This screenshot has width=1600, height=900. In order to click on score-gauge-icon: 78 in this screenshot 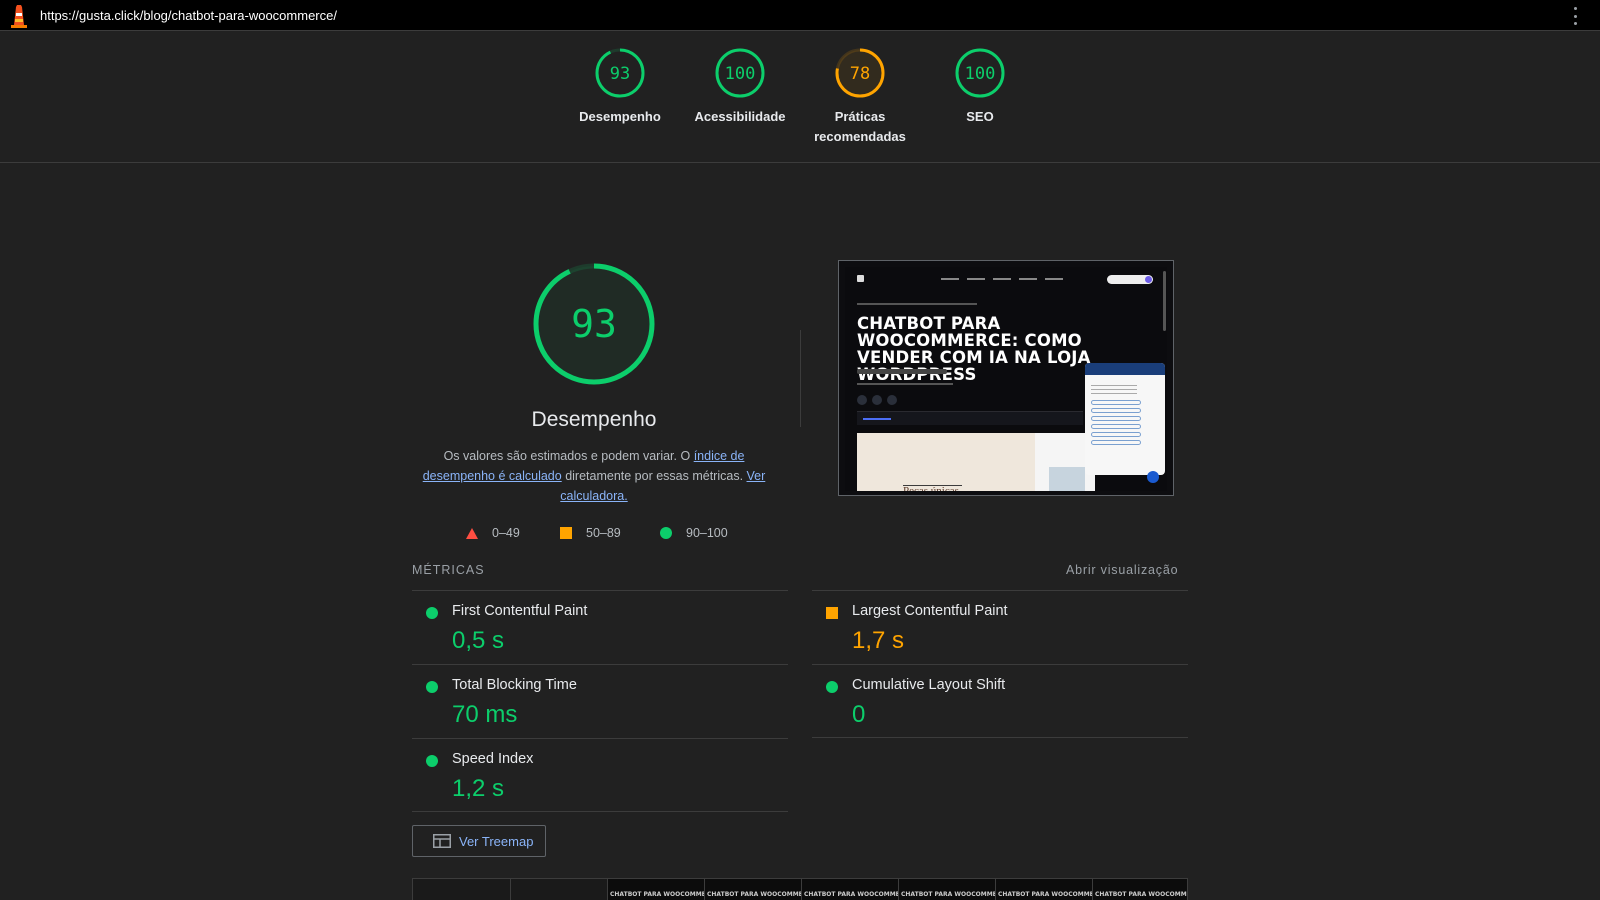, I will do `click(860, 73)`.